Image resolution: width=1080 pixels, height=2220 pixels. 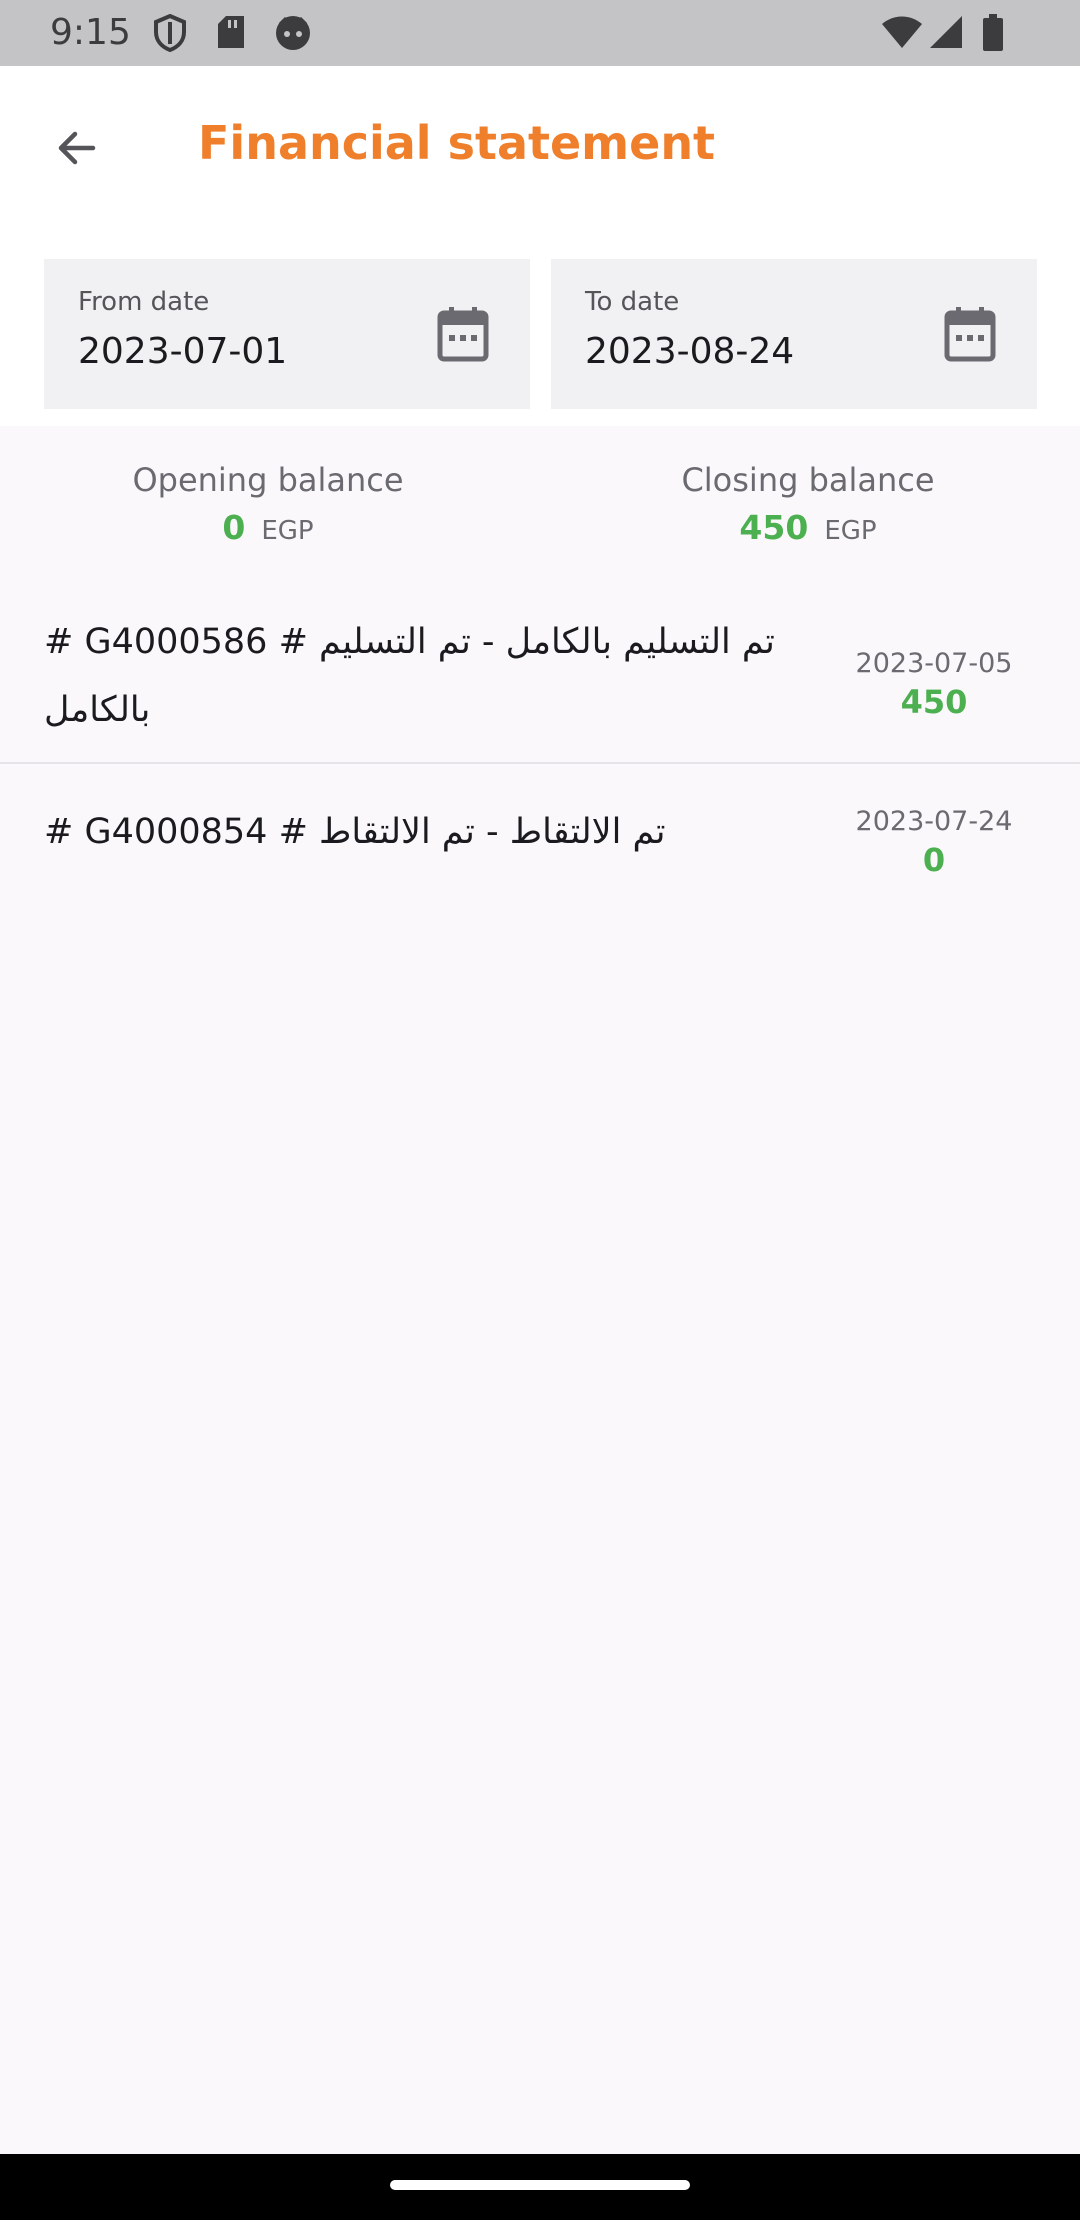 What do you see at coordinates (934, 702) in the screenshot?
I see `transaction-amount: 450` at bounding box center [934, 702].